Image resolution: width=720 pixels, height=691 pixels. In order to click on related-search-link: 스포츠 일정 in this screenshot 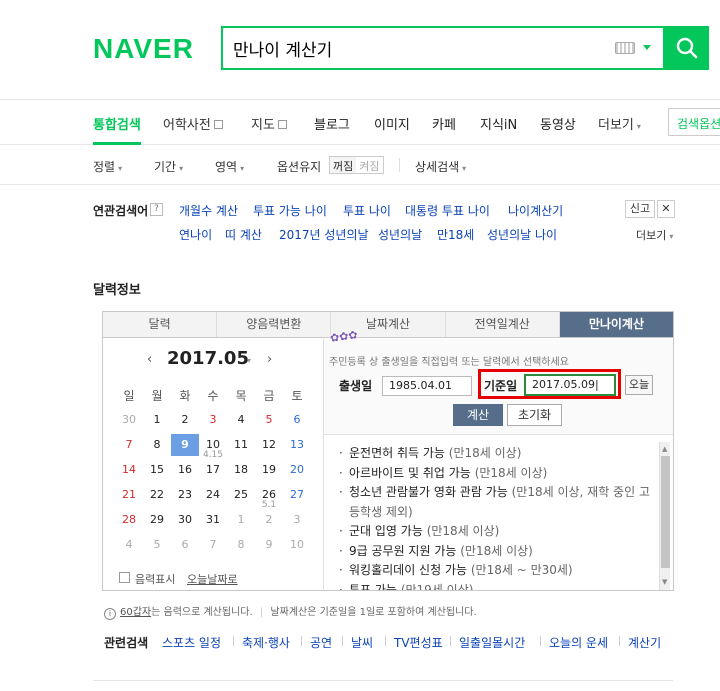, I will do `click(191, 642)`.